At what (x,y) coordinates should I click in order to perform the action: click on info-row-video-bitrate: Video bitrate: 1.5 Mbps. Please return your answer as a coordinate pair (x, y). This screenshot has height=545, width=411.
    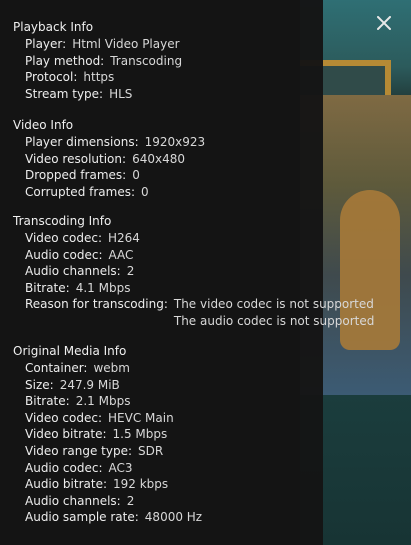
    Looking at the image, I should click on (168, 434).